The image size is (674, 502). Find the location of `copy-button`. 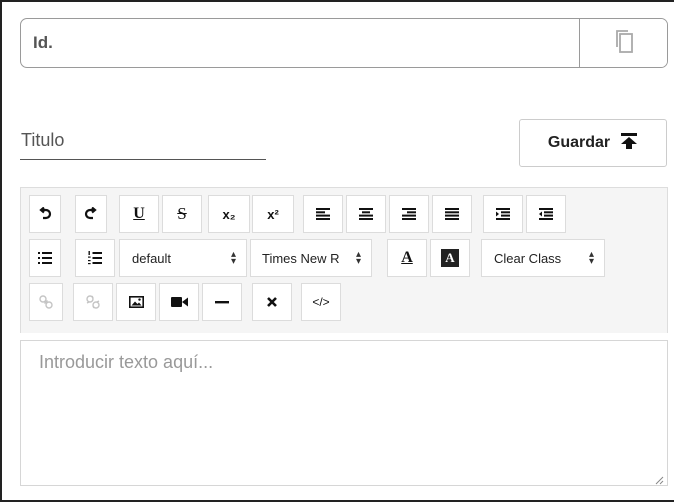

copy-button is located at coordinates (623, 43).